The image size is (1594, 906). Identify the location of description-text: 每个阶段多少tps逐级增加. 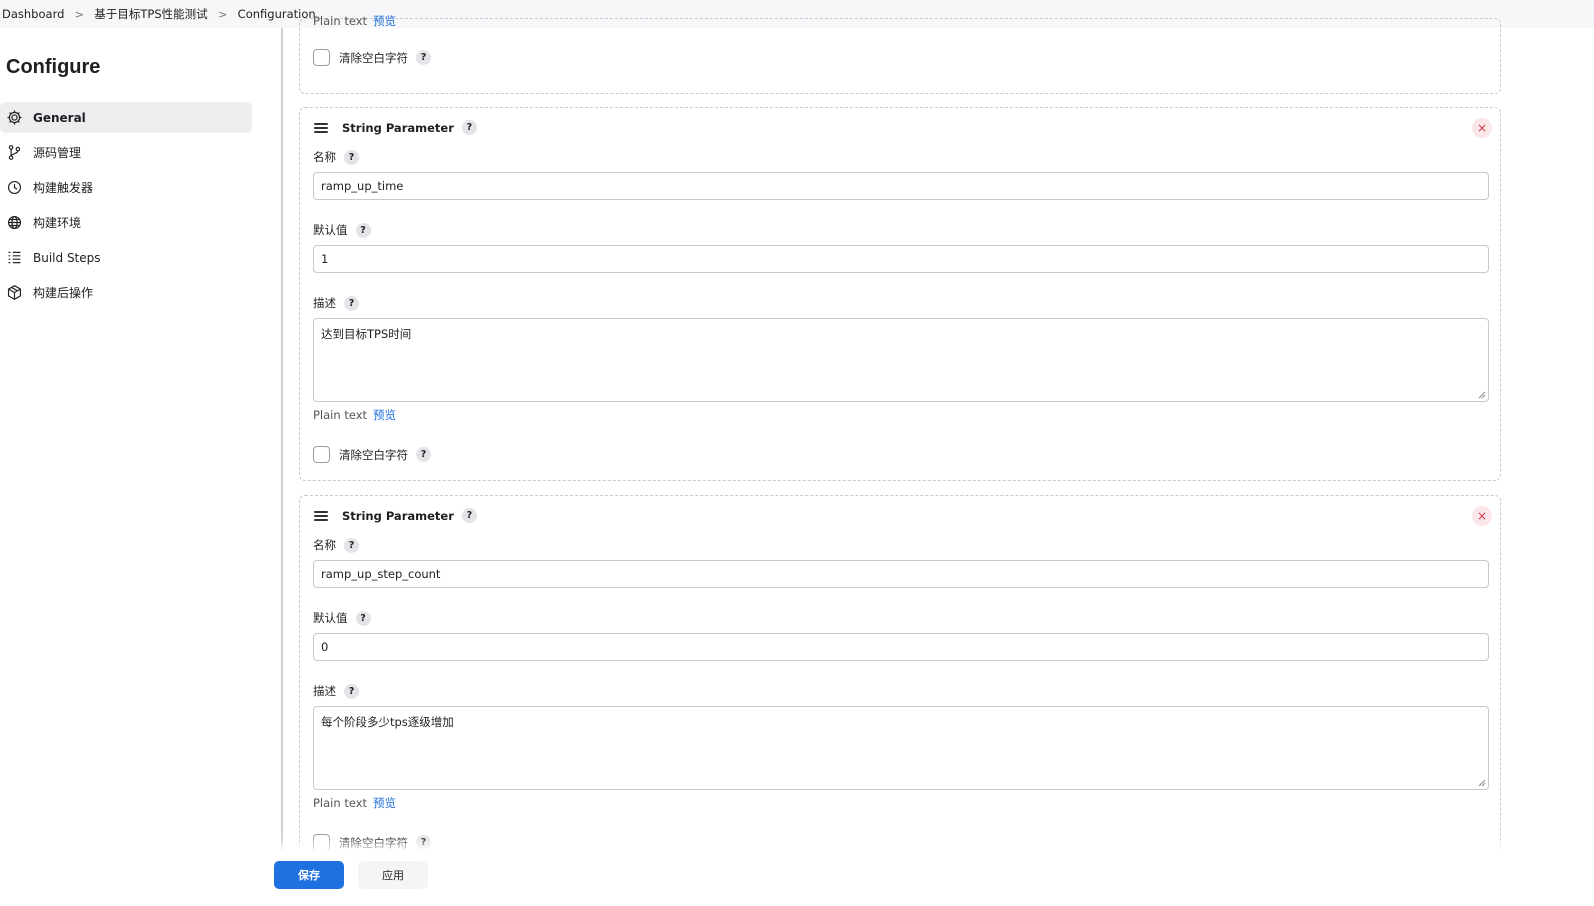
(387, 722).